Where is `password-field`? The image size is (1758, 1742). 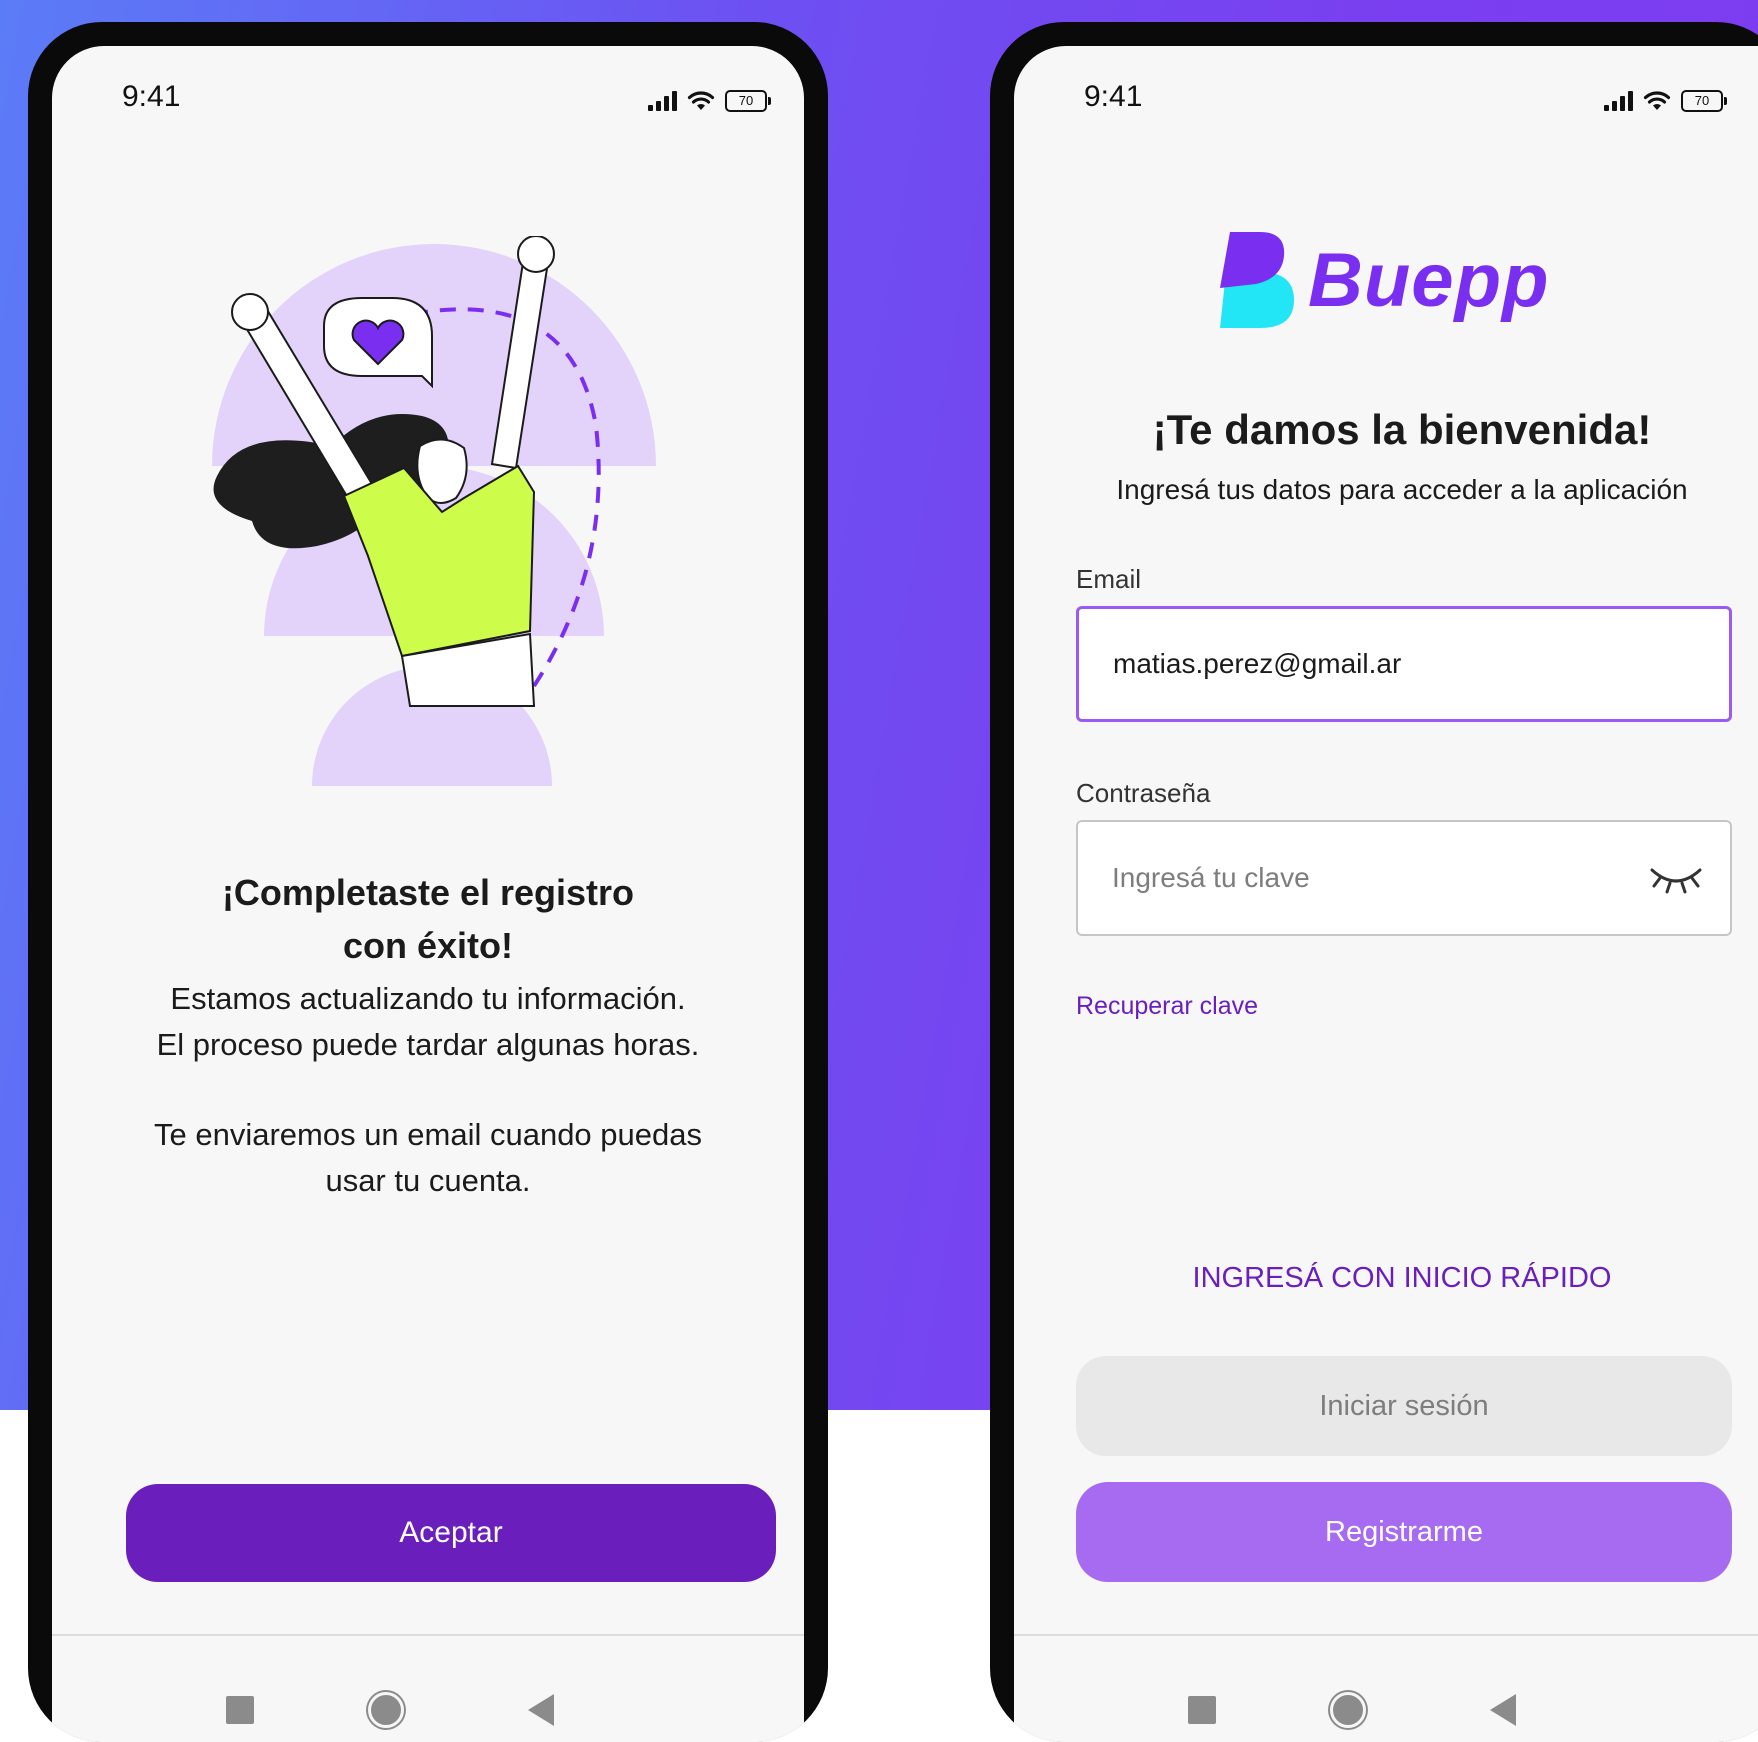 password-field is located at coordinates (1404, 878).